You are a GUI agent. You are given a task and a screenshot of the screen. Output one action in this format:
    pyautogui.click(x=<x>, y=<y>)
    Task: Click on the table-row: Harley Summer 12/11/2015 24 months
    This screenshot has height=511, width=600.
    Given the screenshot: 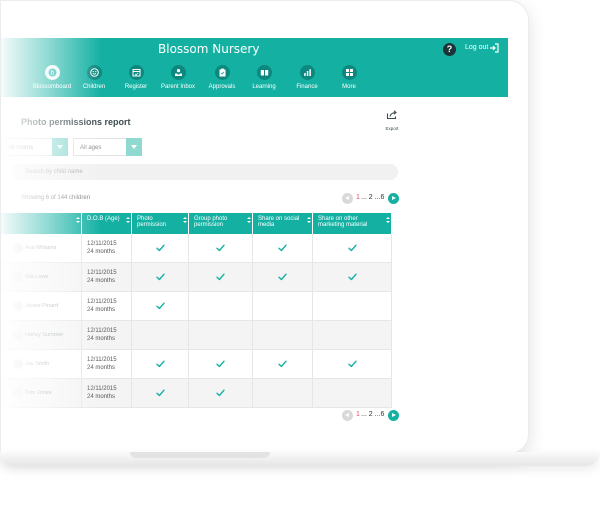 What is the action you would take?
    pyautogui.click(x=196, y=335)
    